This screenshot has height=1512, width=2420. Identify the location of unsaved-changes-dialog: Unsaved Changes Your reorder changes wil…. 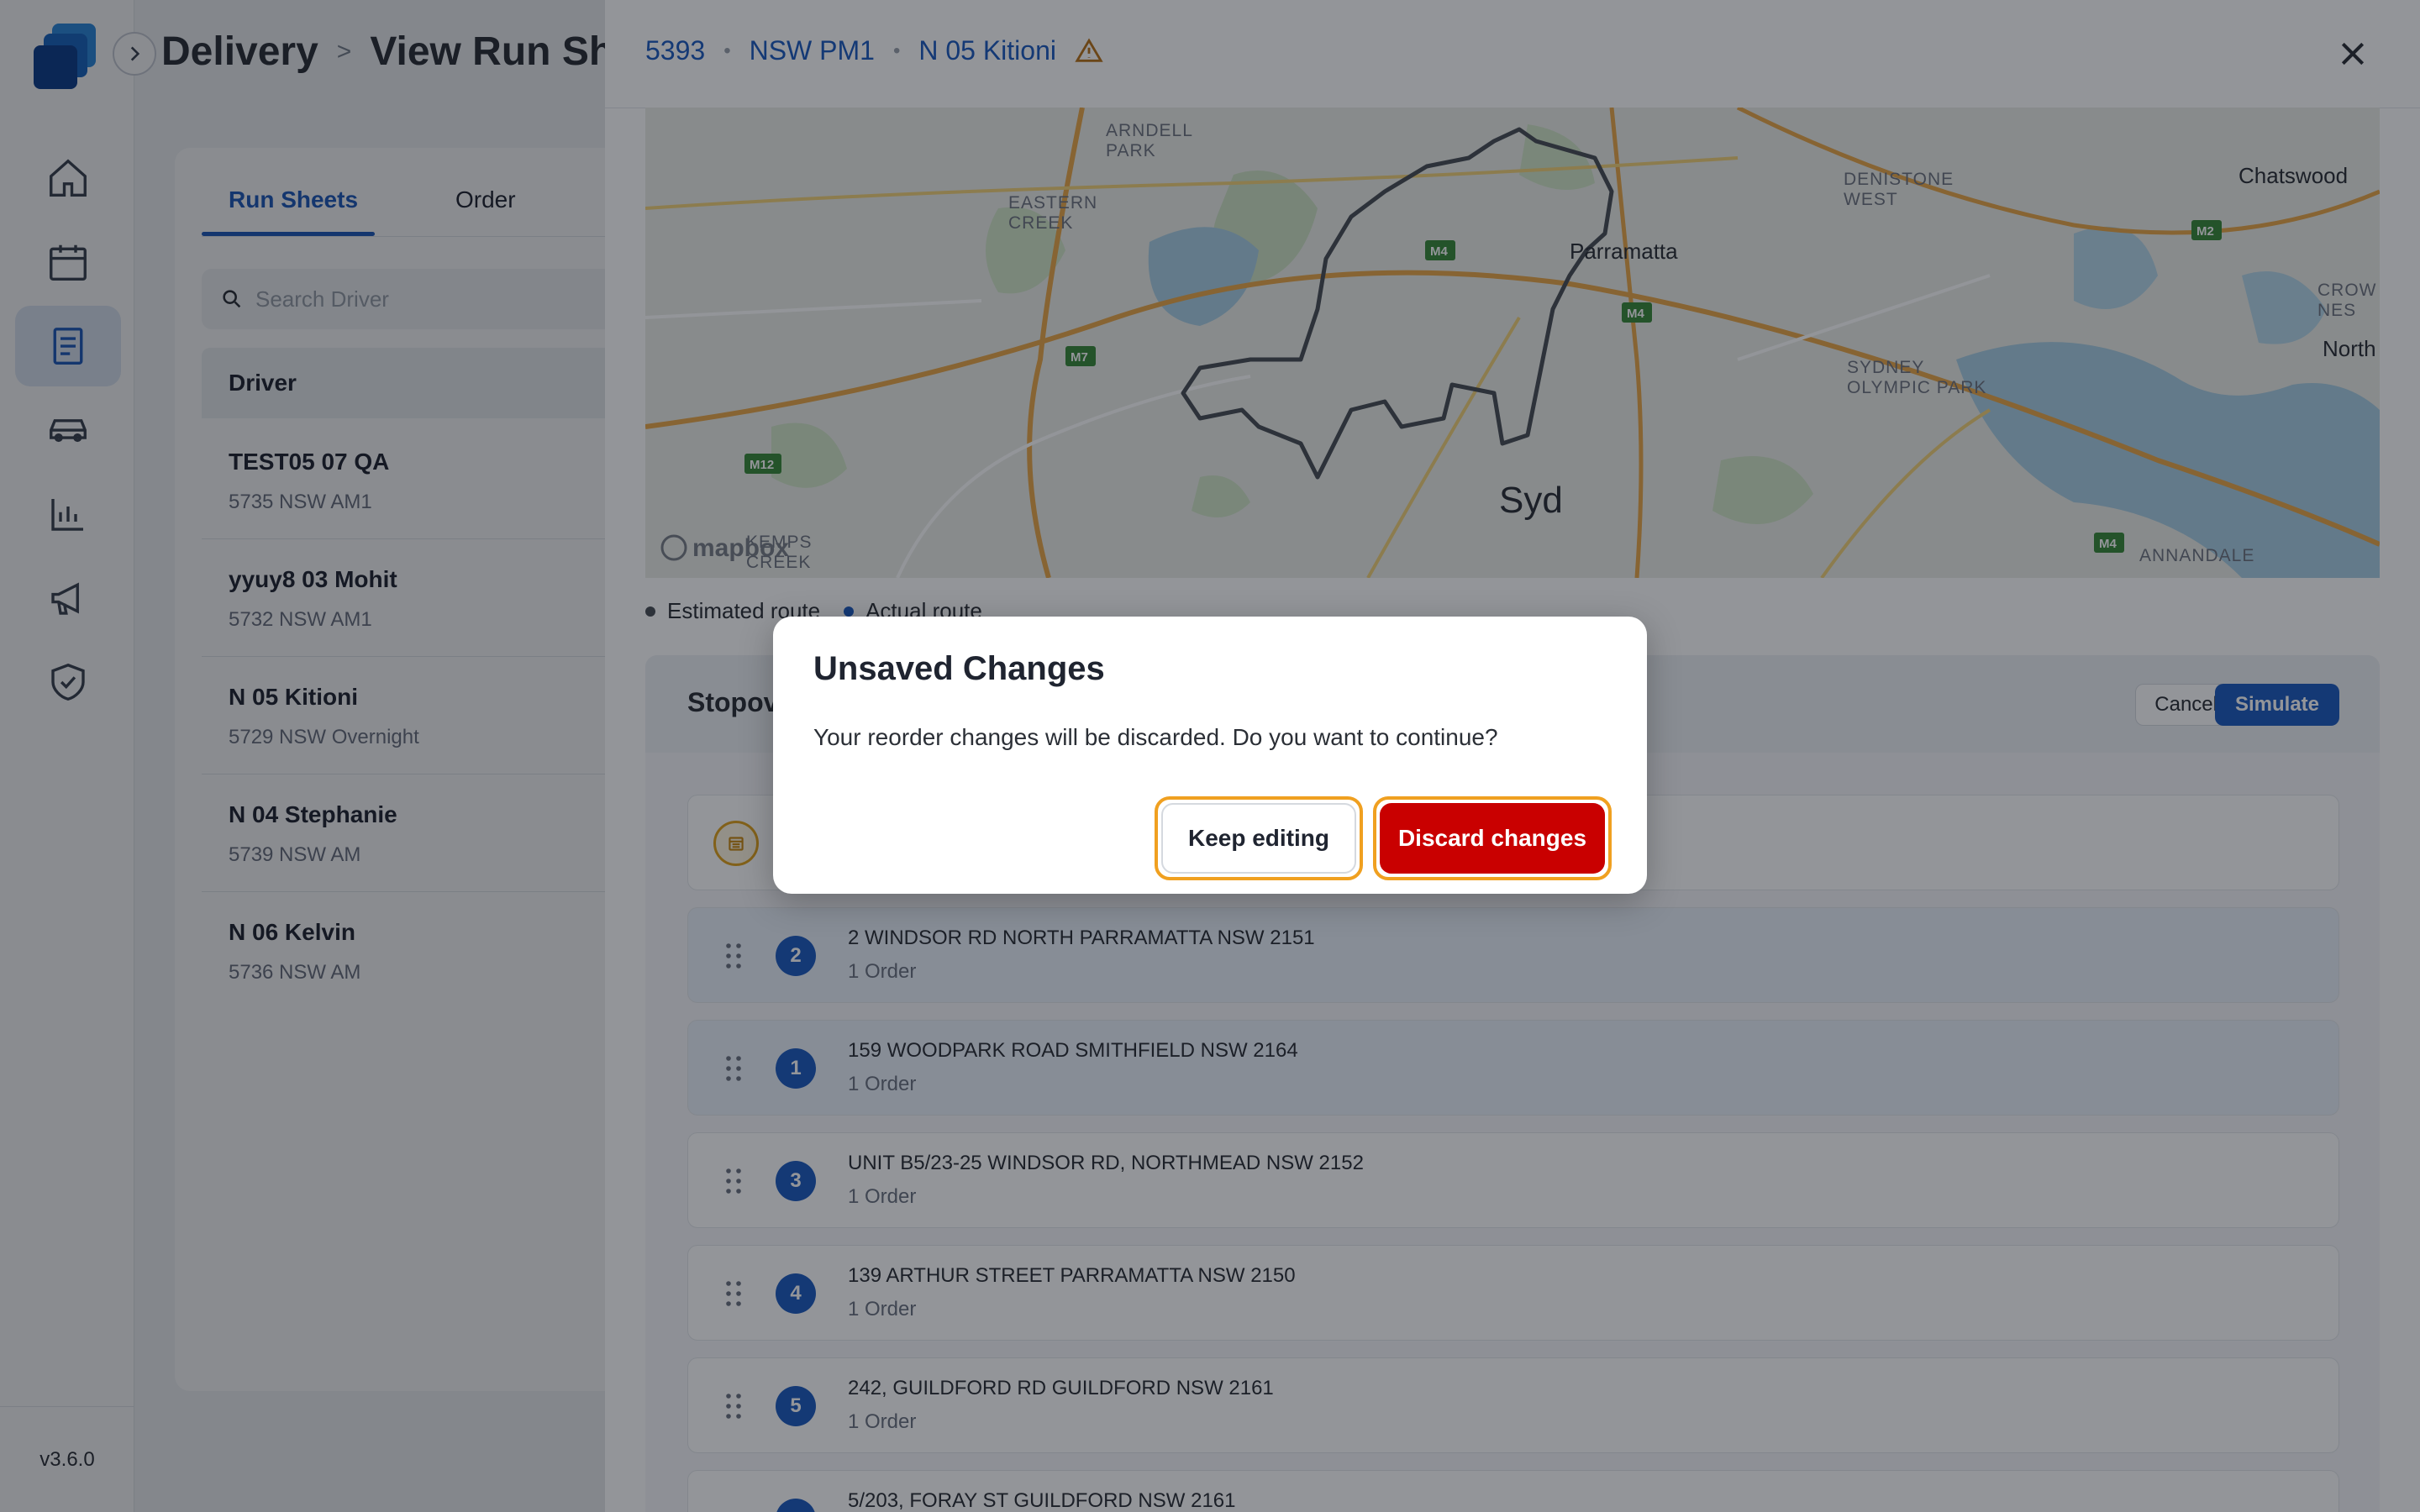
(1210, 755).